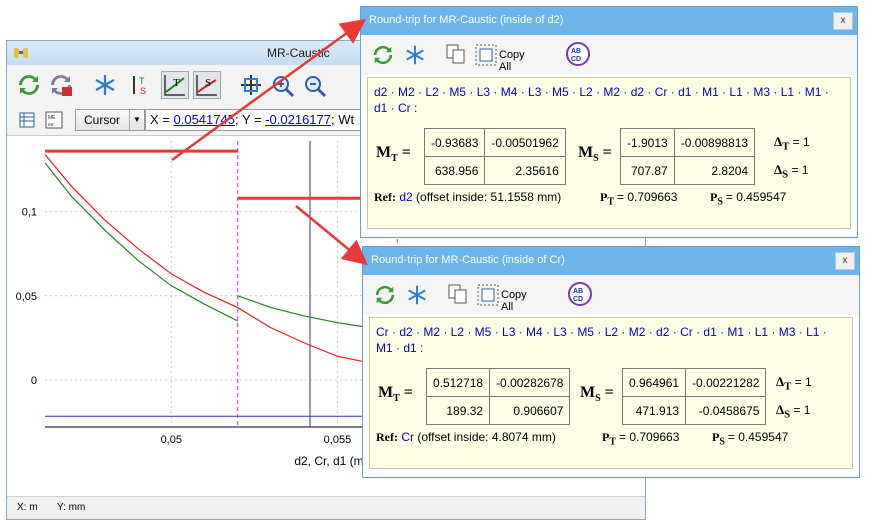 The image size is (871, 530). Describe the element at coordinates (486, 437) in the screenshot. I see `ref-offset: (offset inside: 4.8074 mm)` at that location.